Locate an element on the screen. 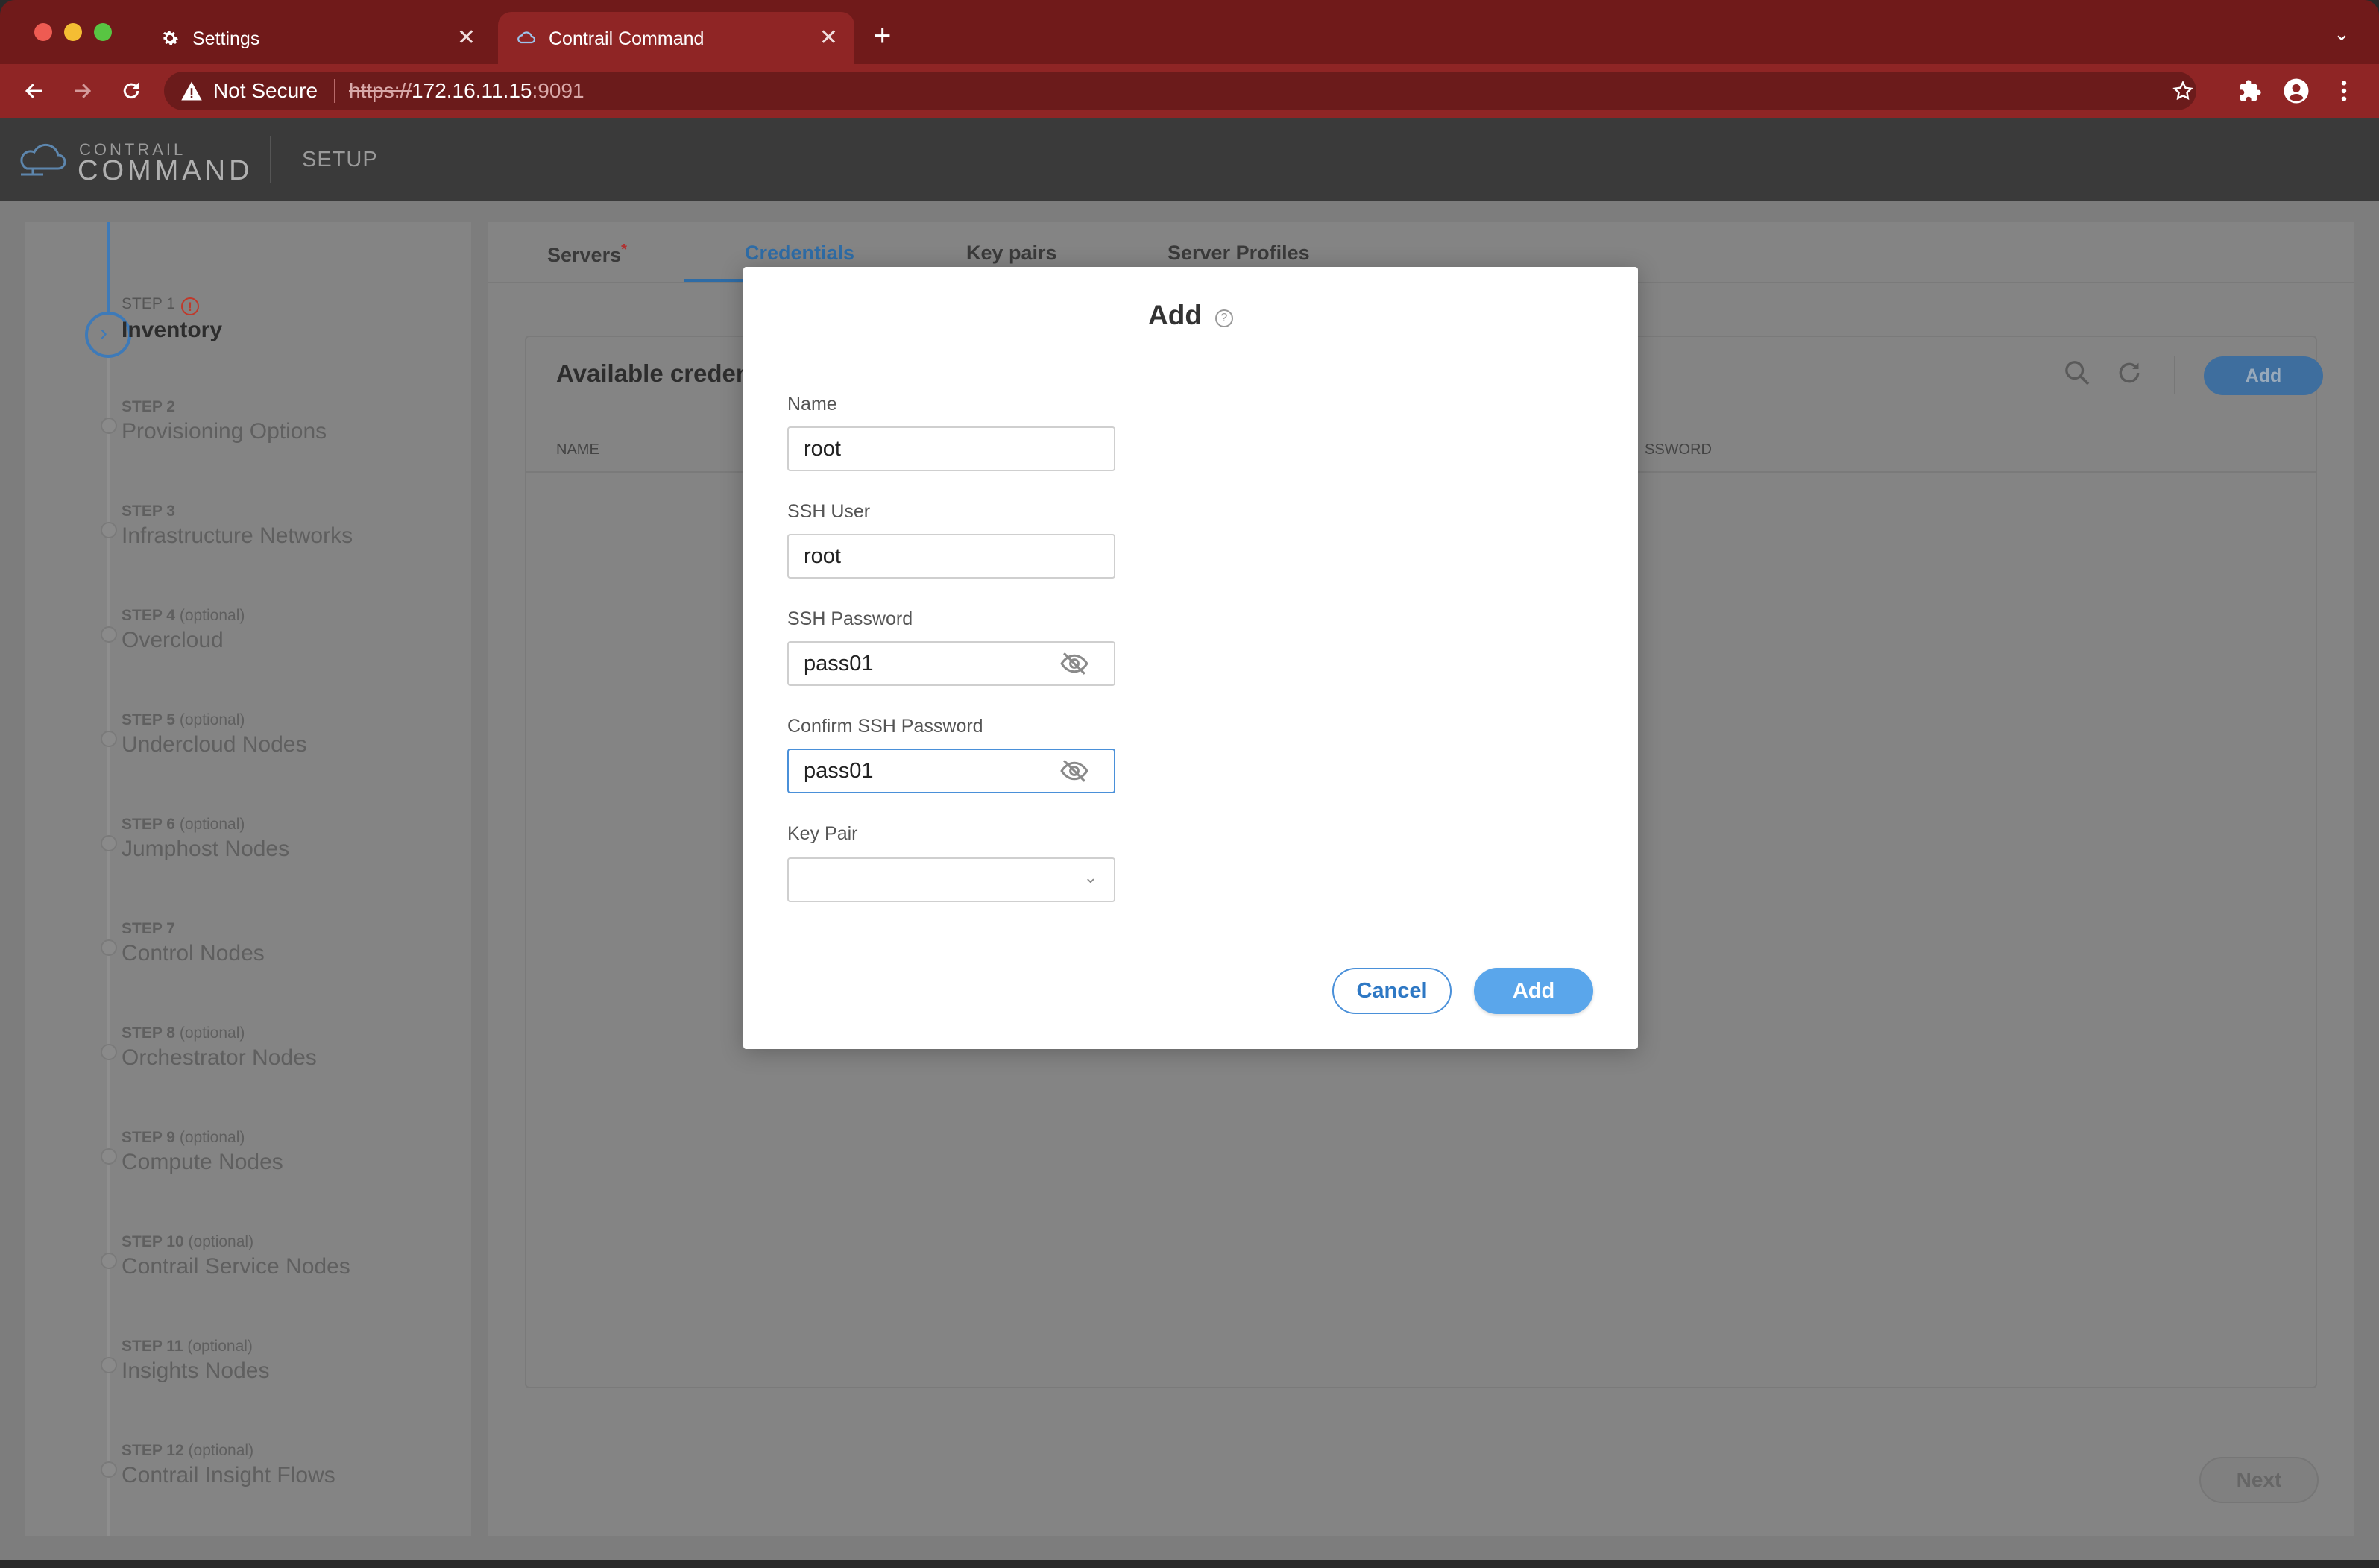 This screenshot has height=1568, width=2379. step-number-text: STEP 7 is located at coordinates (148, 928).